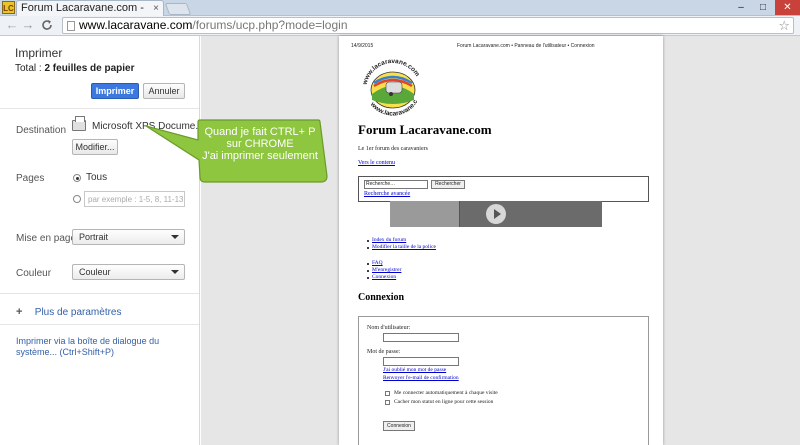  I want to click on hide-status-checkbox, so click(387, 402).